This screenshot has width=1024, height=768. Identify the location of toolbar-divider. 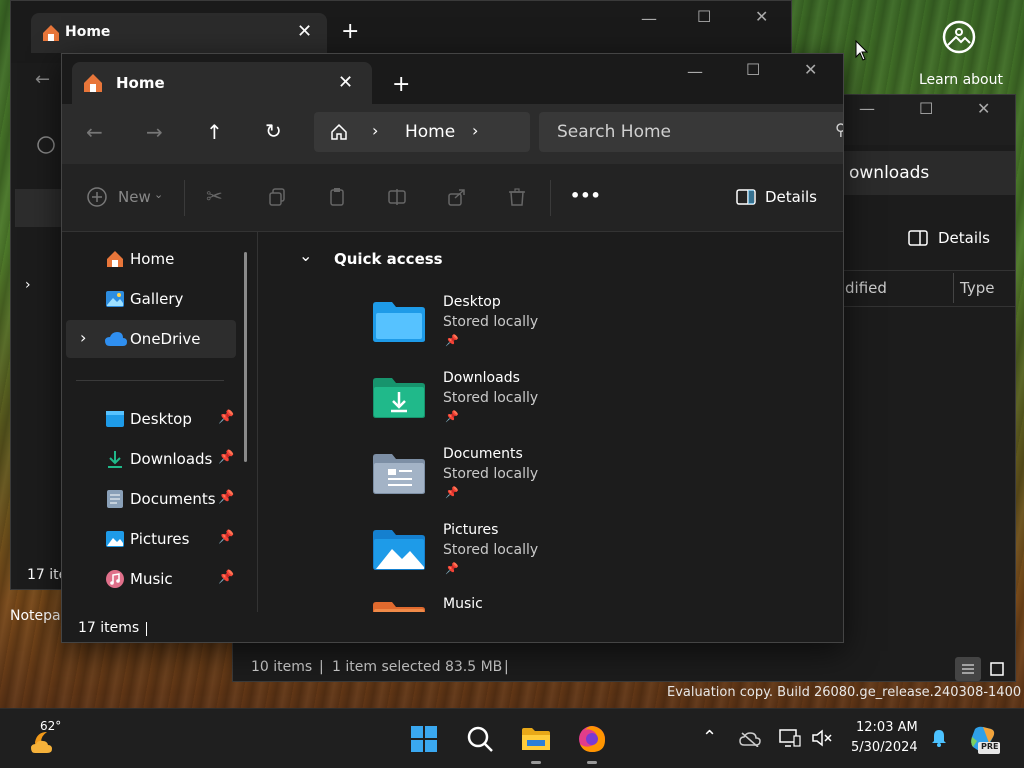
(184, 198).